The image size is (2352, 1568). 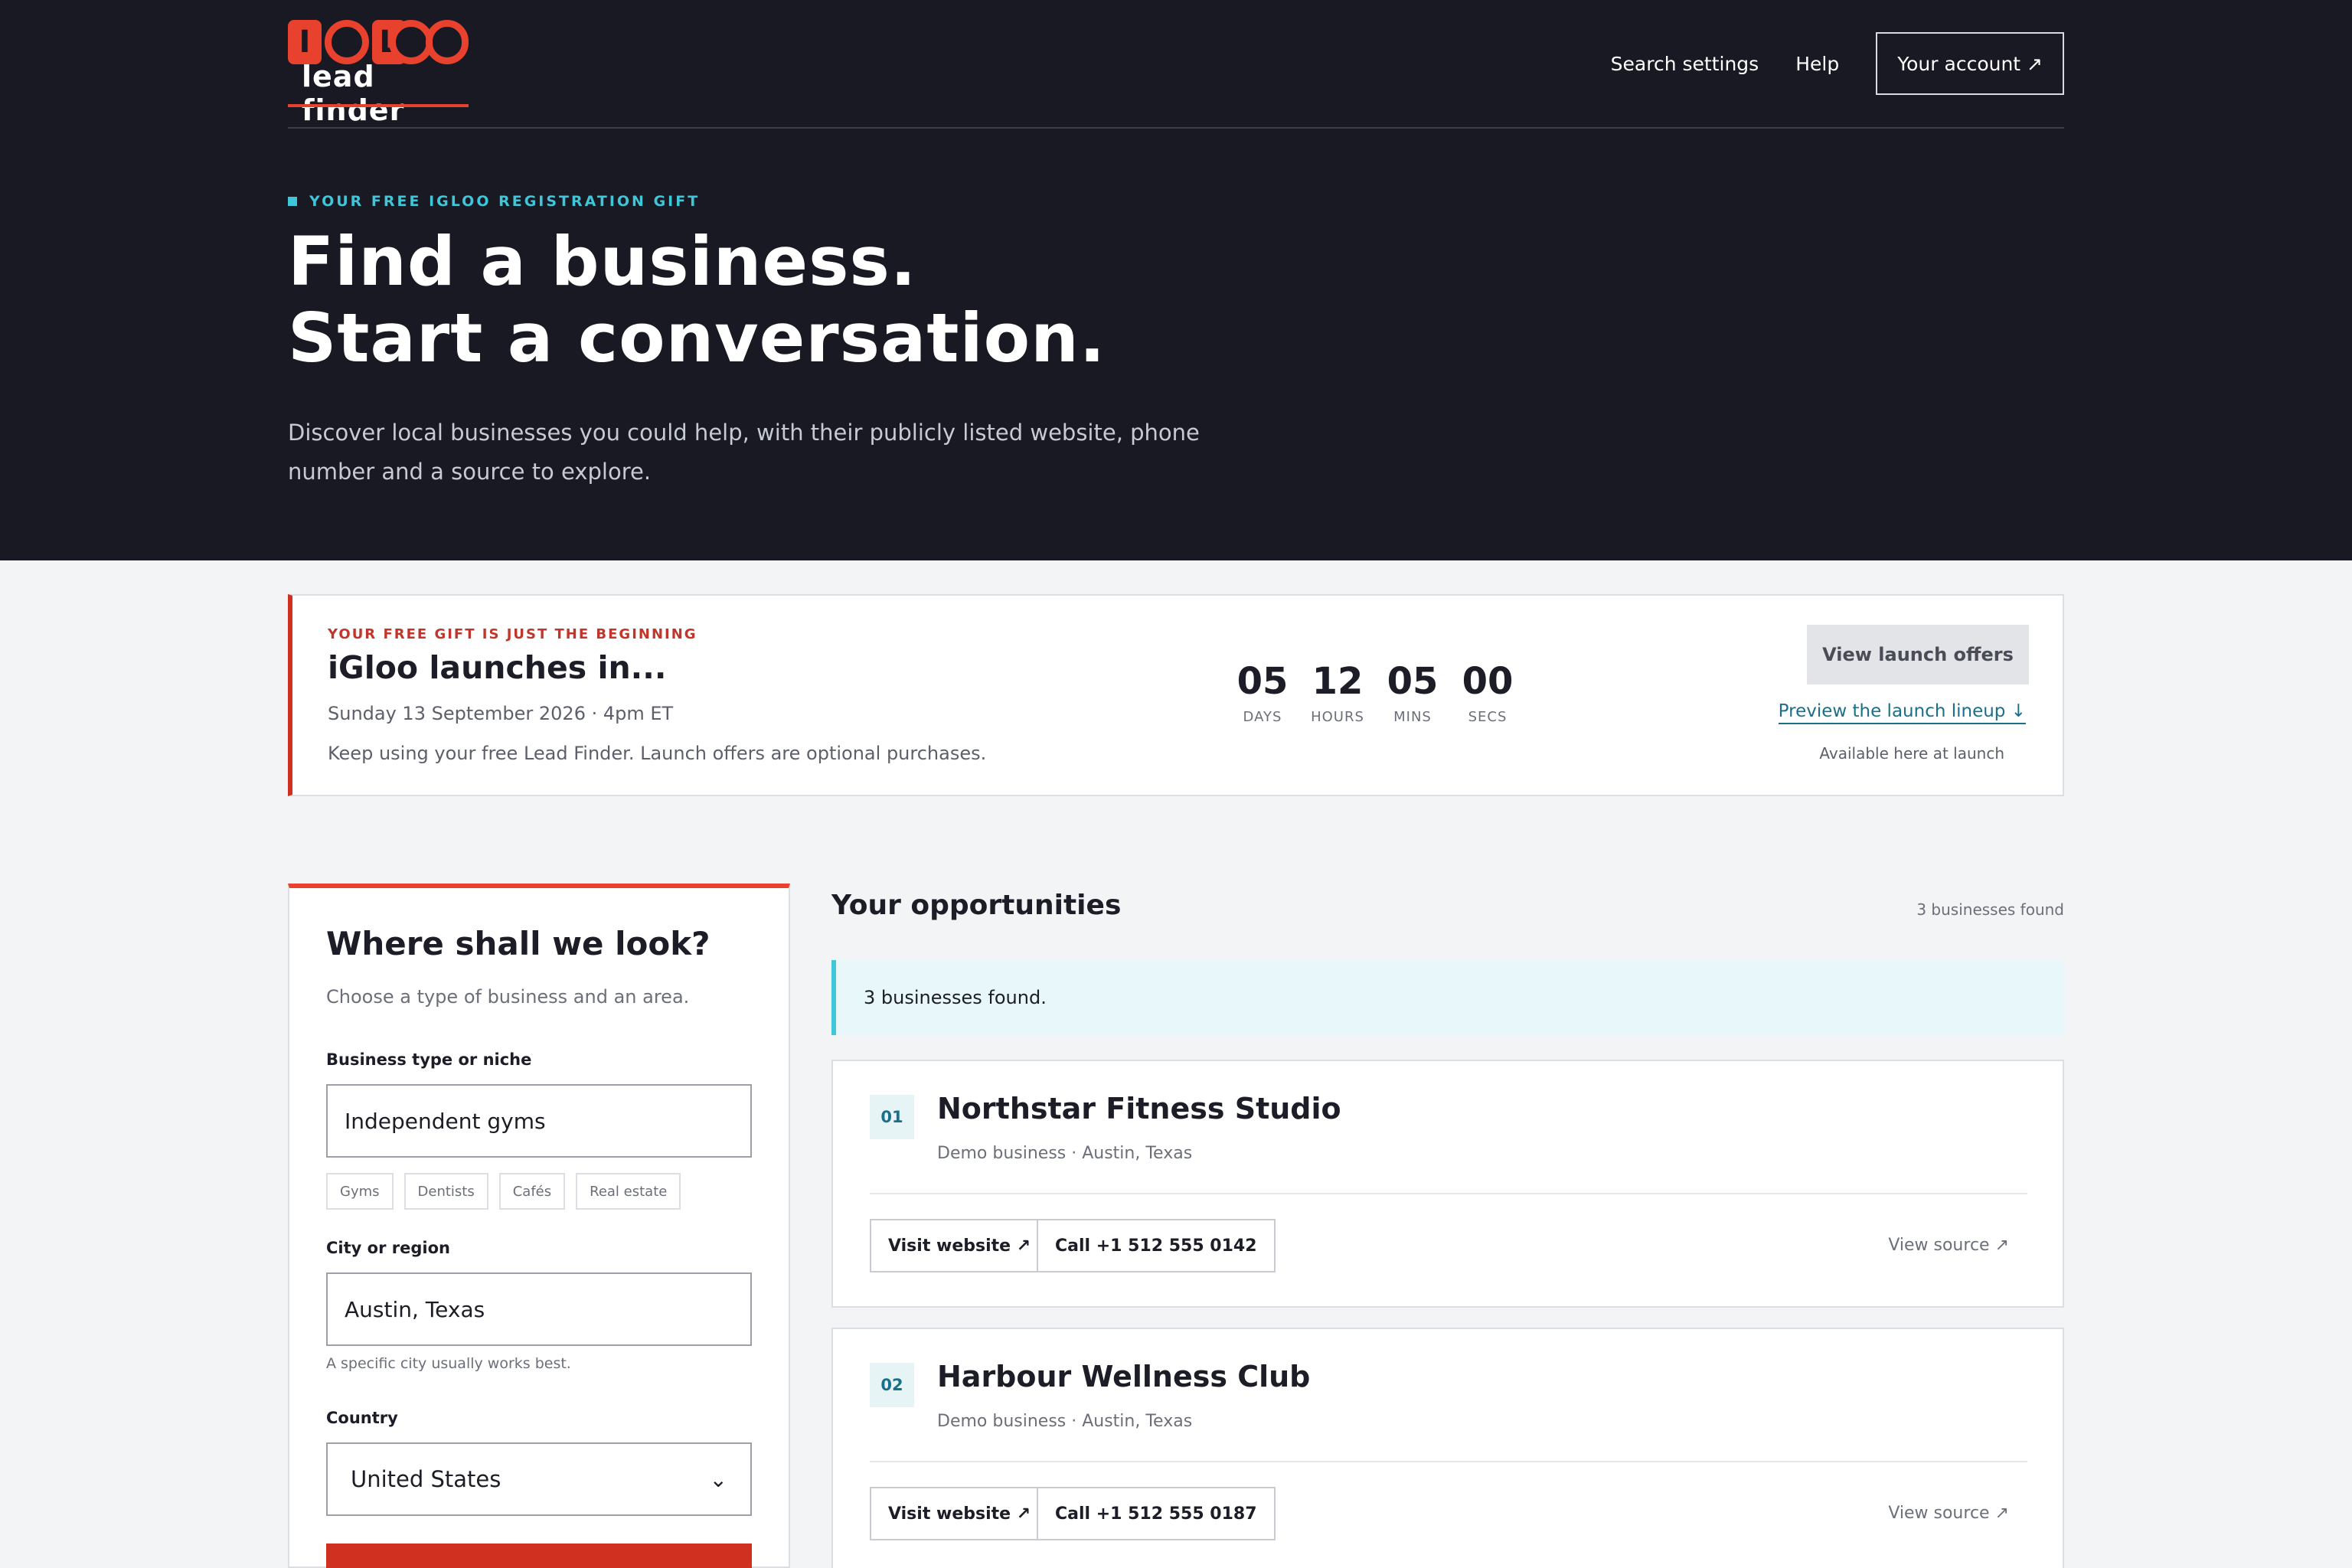 I want to click on chip-real-estate: Real estate, so click(x=628, y=1191).